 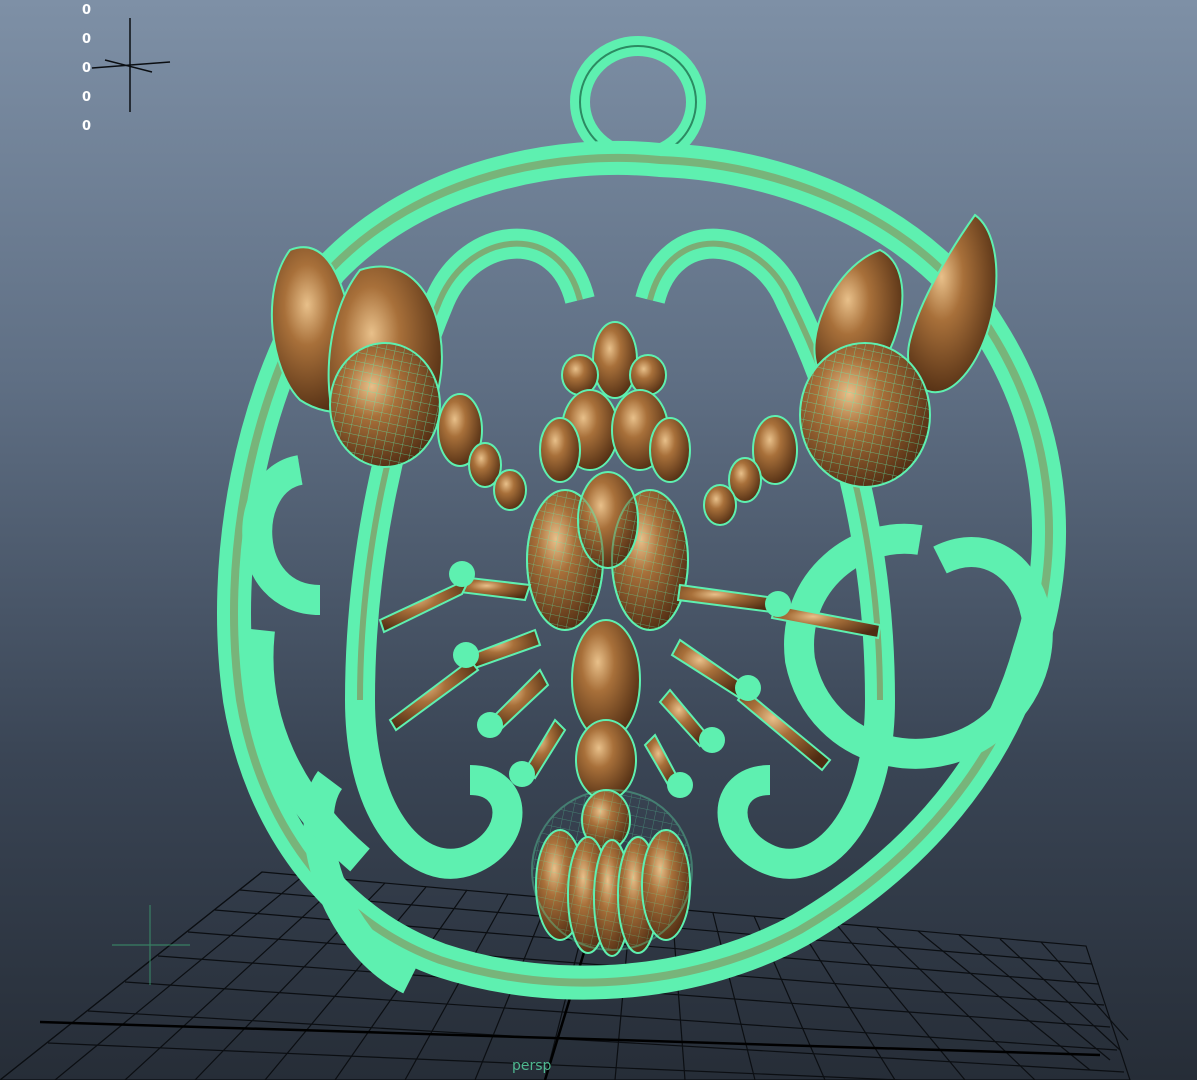 What do you see at coordinates (131, 65) in the screenshot?
I see `axis-gizmo-icon` at bounding box center [131, 65].